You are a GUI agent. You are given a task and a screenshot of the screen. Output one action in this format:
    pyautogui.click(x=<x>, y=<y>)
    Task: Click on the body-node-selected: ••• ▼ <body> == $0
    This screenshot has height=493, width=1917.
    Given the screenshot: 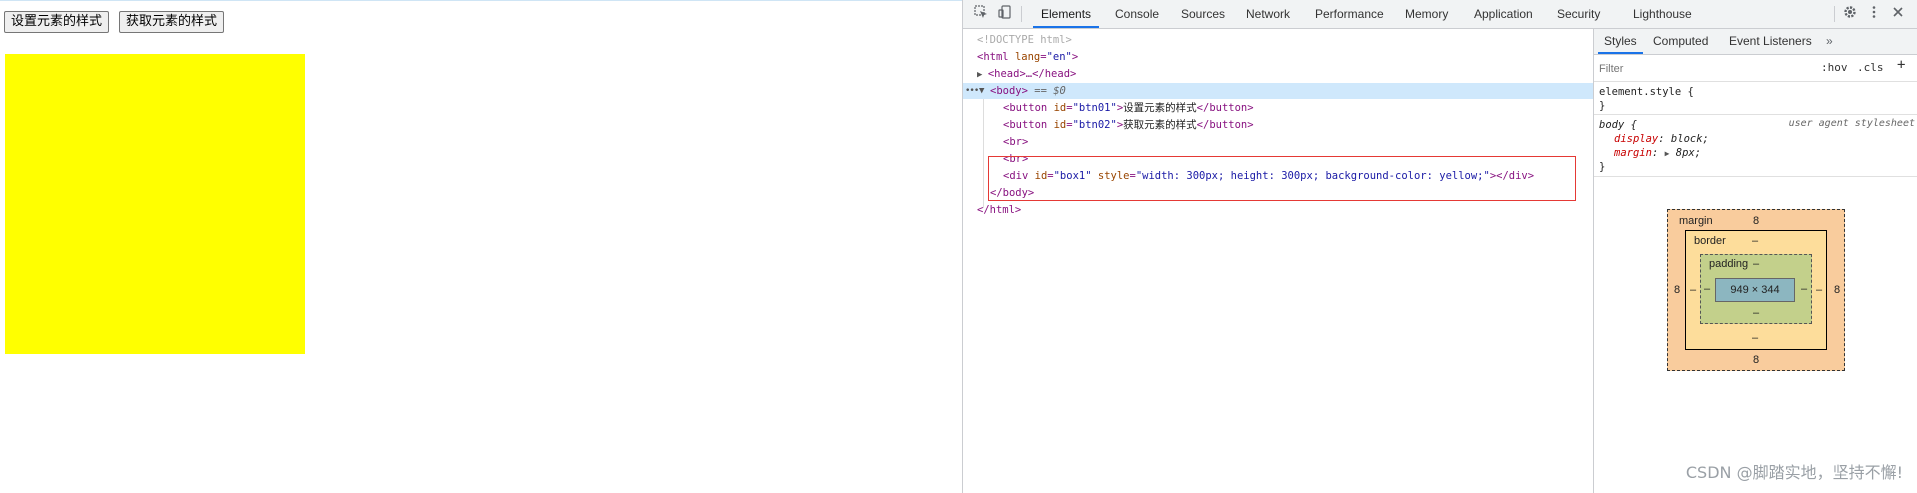 What is the action you would take?
    pyautogui.click(x=1278, y=91)
    